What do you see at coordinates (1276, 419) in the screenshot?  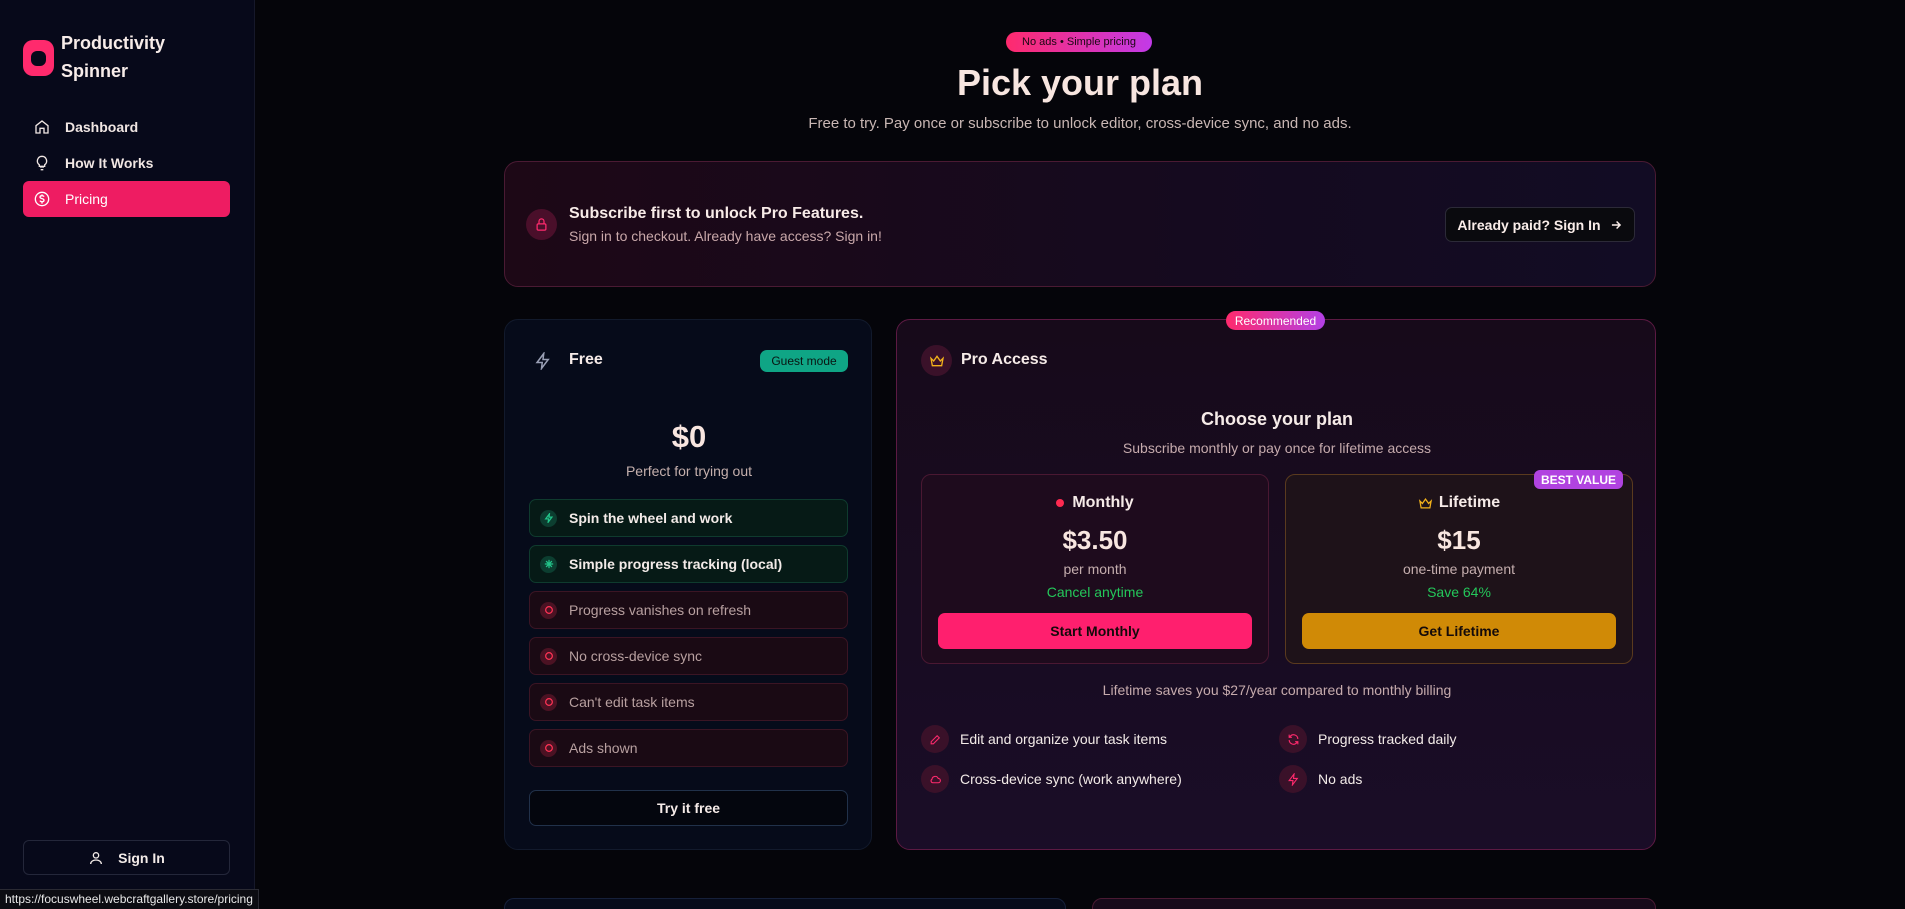 I see `choose-plan-title: Choose your plan` at bounding box center [1276, 419].